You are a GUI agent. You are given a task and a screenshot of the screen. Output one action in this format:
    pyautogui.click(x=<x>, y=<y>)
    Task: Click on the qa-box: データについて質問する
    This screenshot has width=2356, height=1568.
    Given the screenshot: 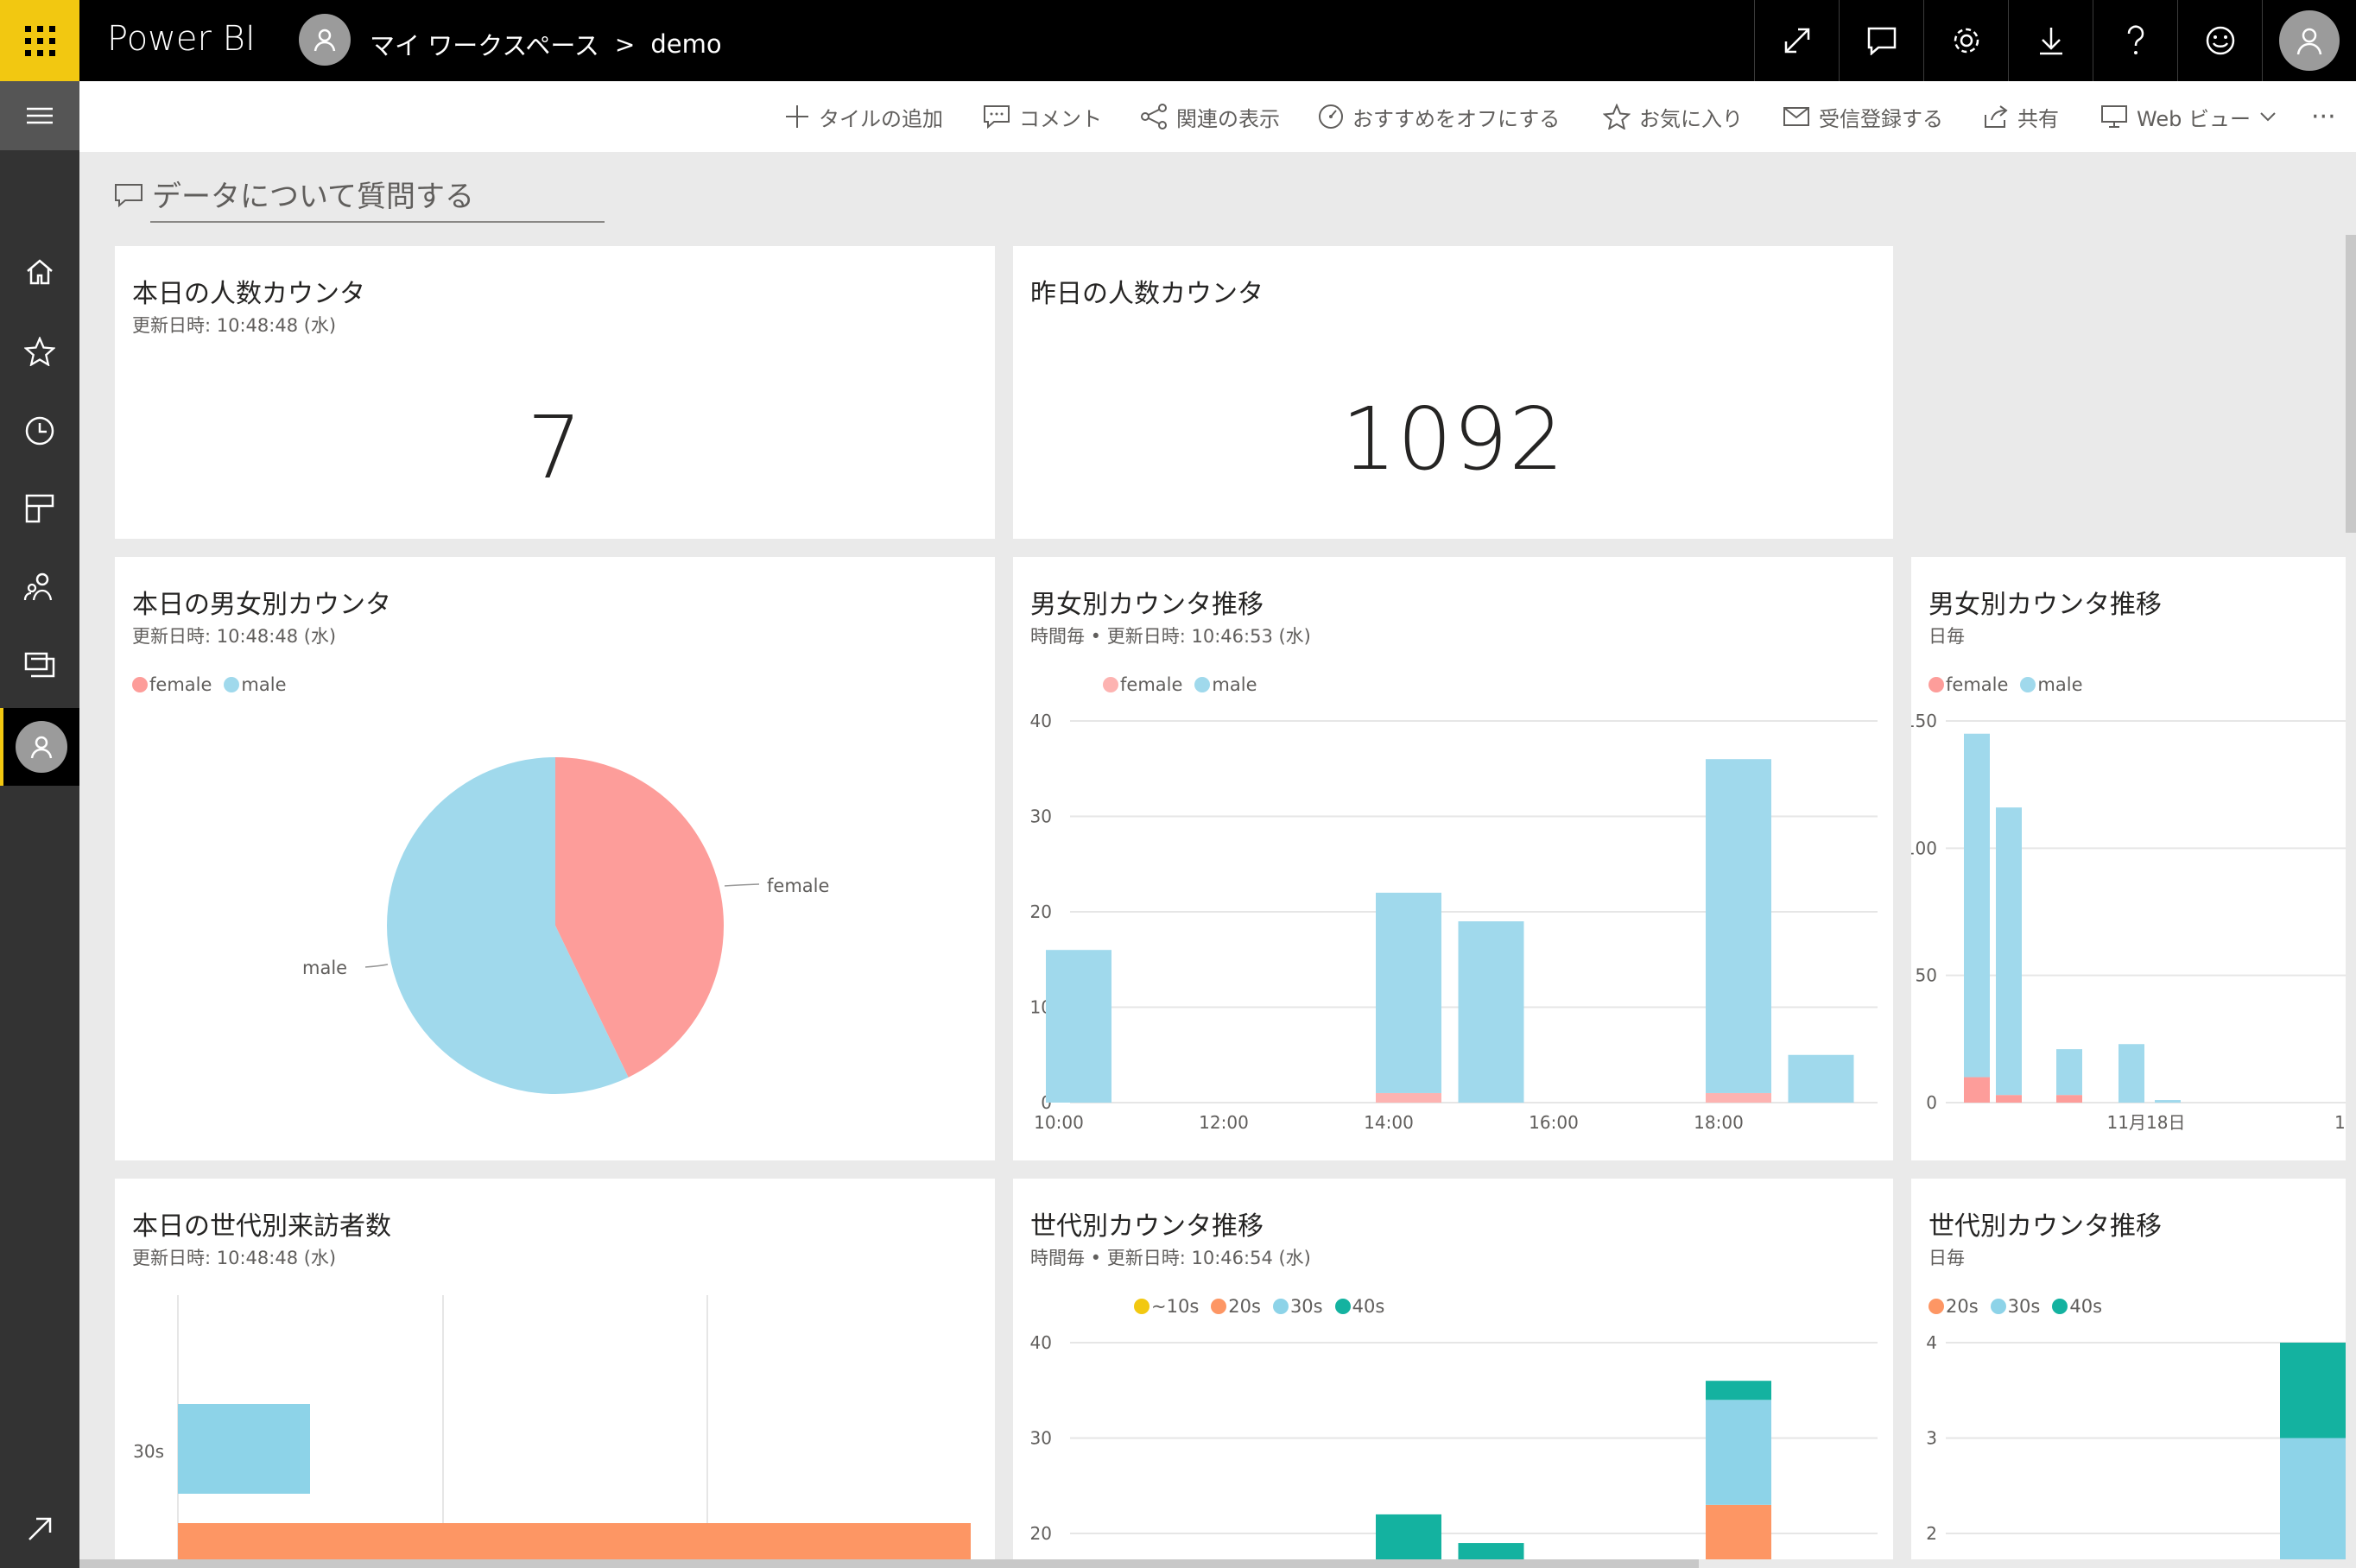 What is the action you would take?
    pyautogui.click(x=294, y=194)
    